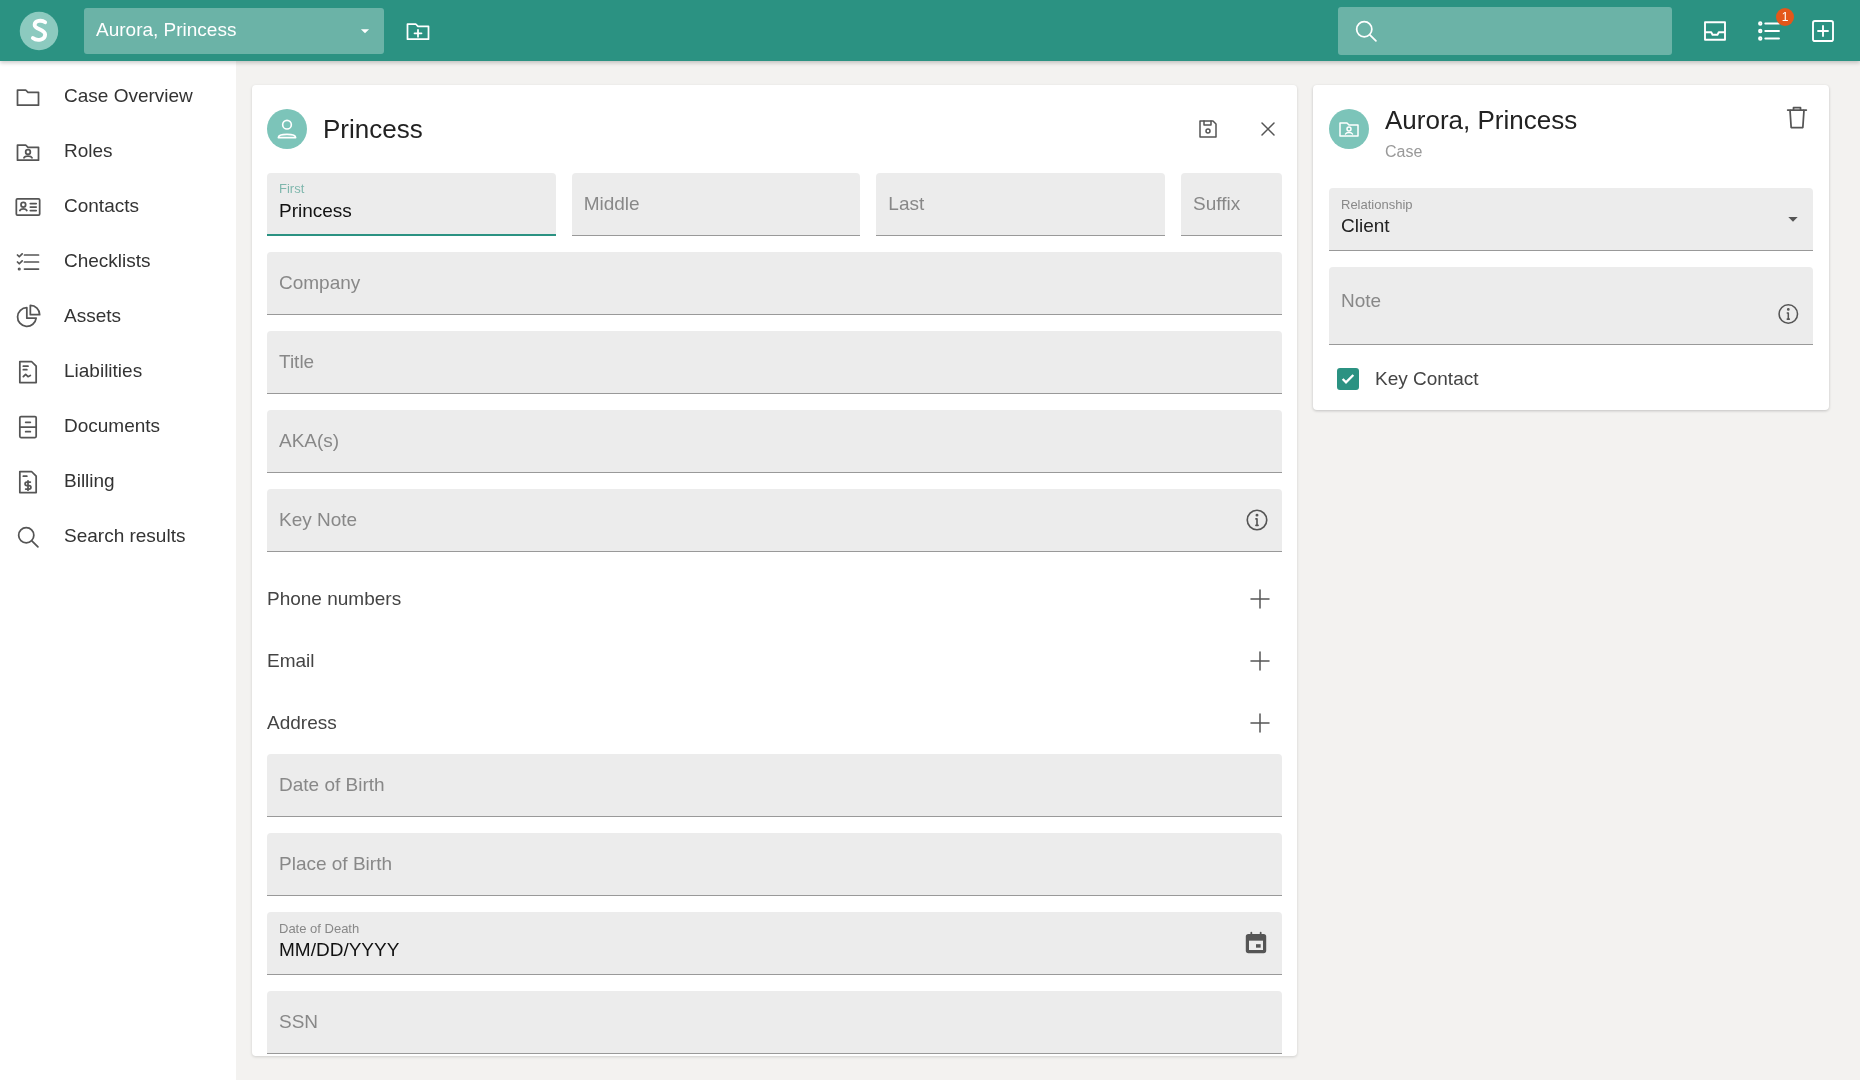 The height and width of the screenshot is (1080, 1860). I want to click on sidebar-item: Contacts, so click(118, 207).